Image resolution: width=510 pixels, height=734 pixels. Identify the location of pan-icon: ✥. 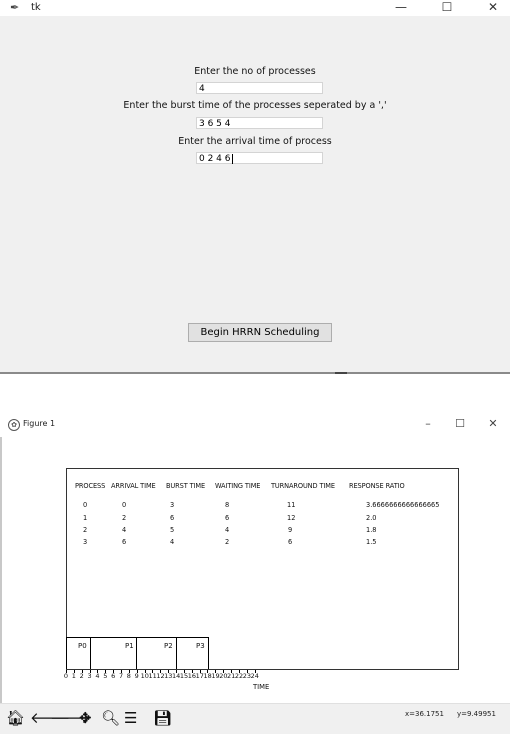
(85, 718).